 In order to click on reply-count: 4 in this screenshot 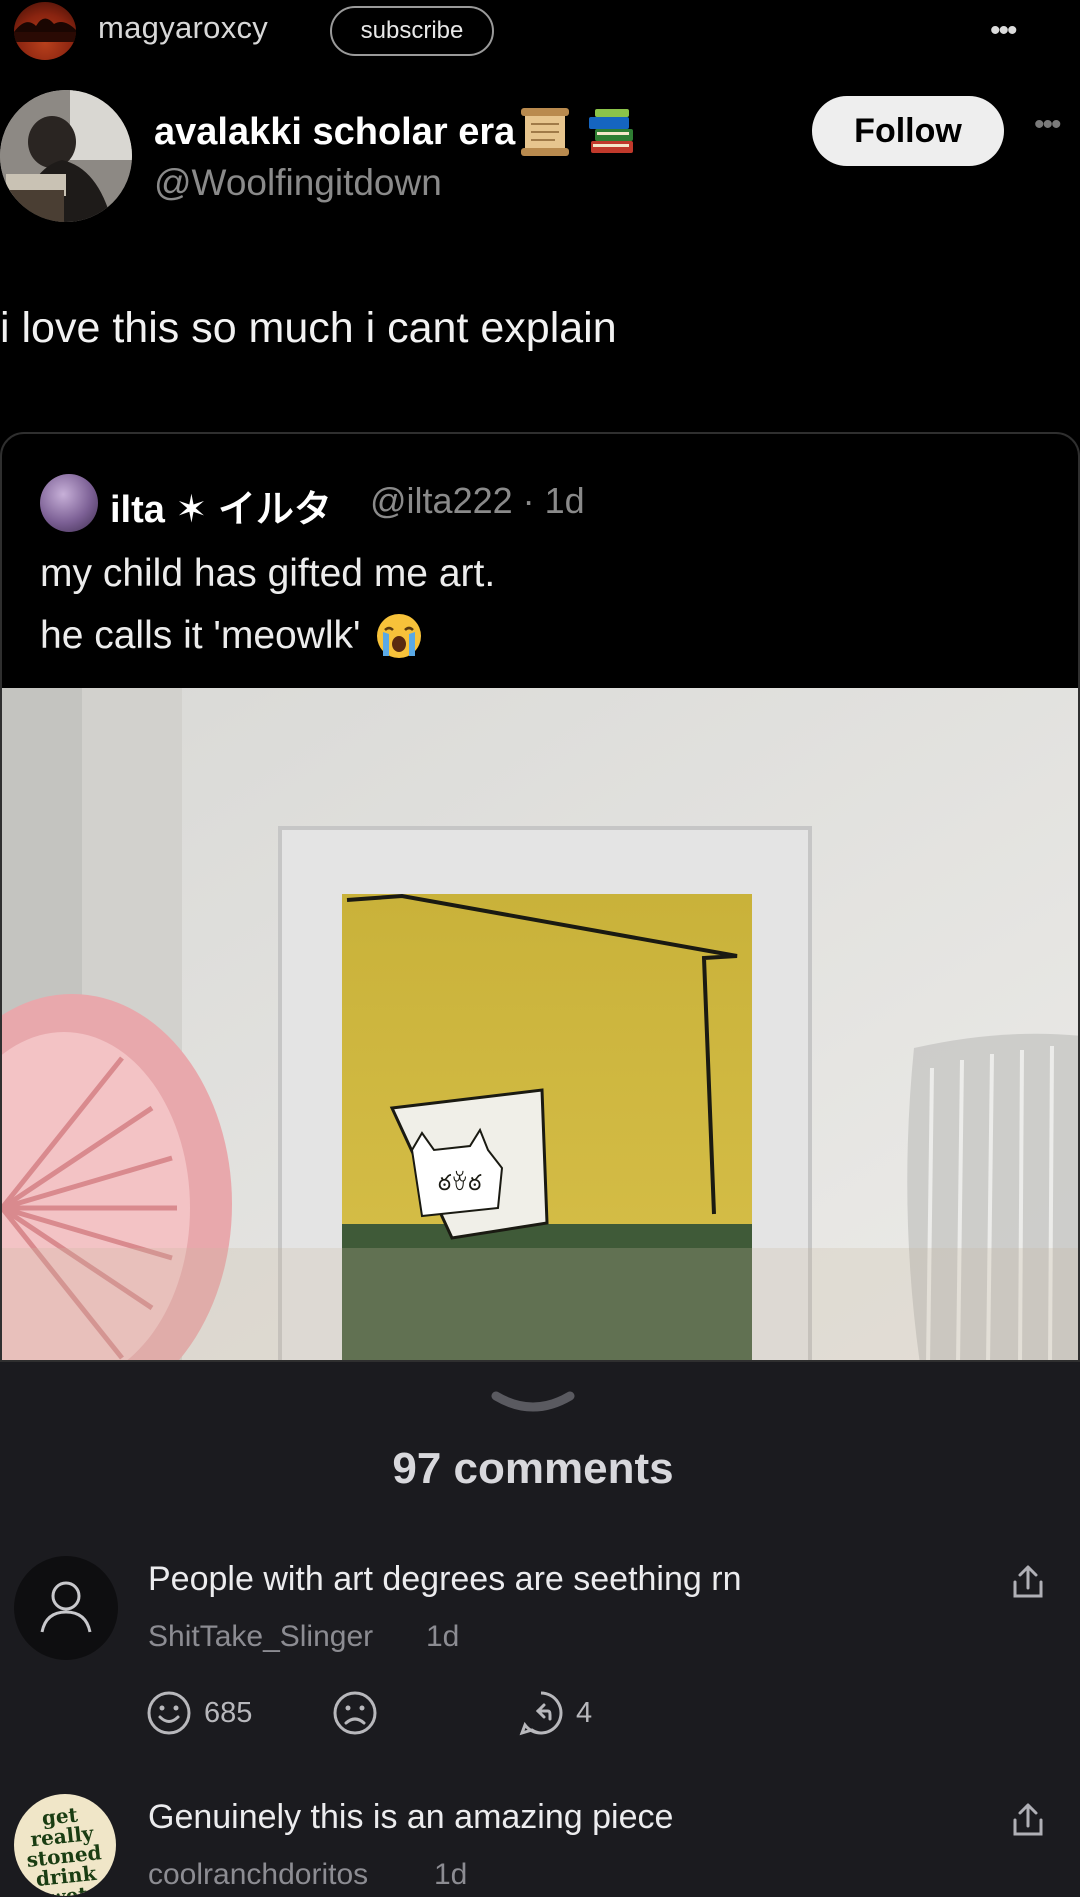, I will do `click(584, 1712)`.